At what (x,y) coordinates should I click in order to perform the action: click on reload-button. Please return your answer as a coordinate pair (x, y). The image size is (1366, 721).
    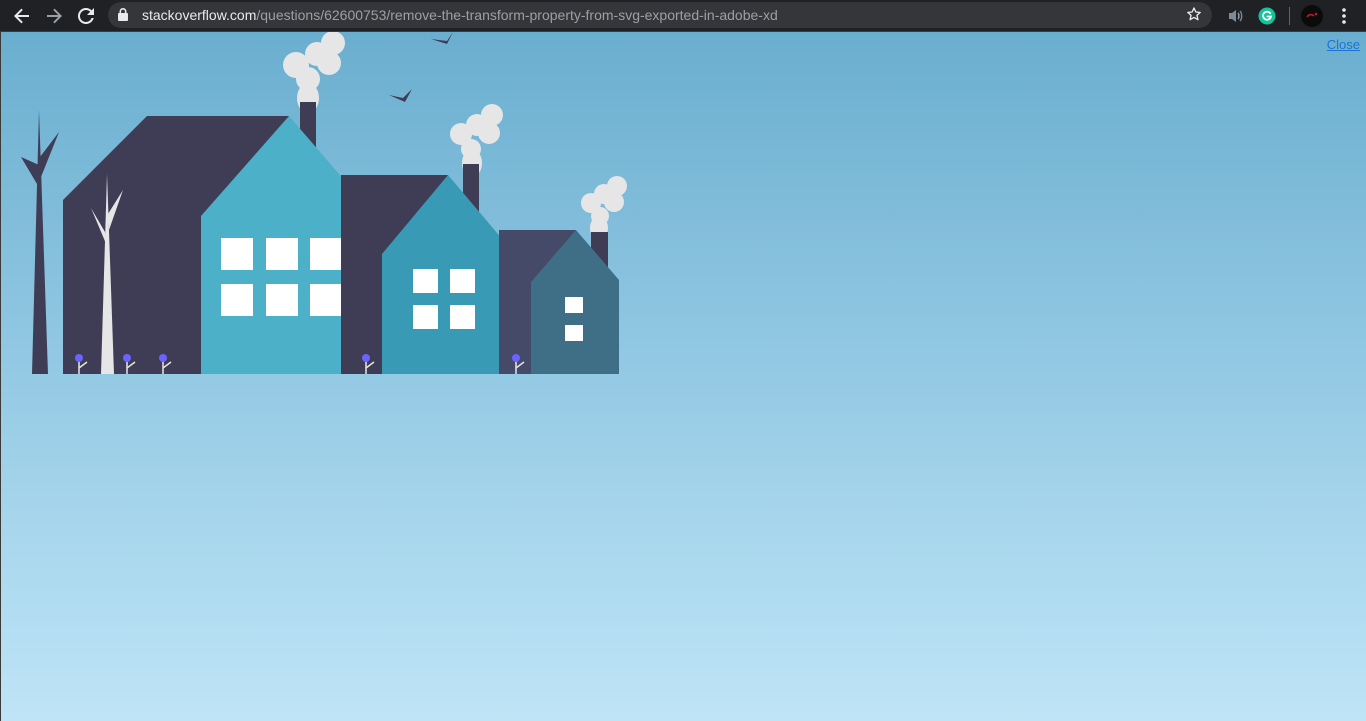
    Looking at the image, I should click on (86, 16).